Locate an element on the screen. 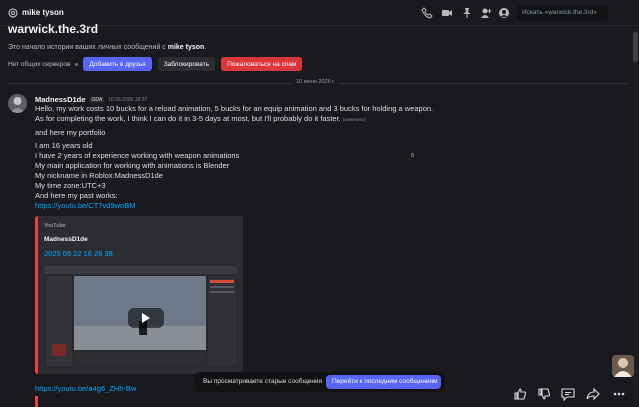  block-button: Заблокировать is located at coordinates (186, 64).